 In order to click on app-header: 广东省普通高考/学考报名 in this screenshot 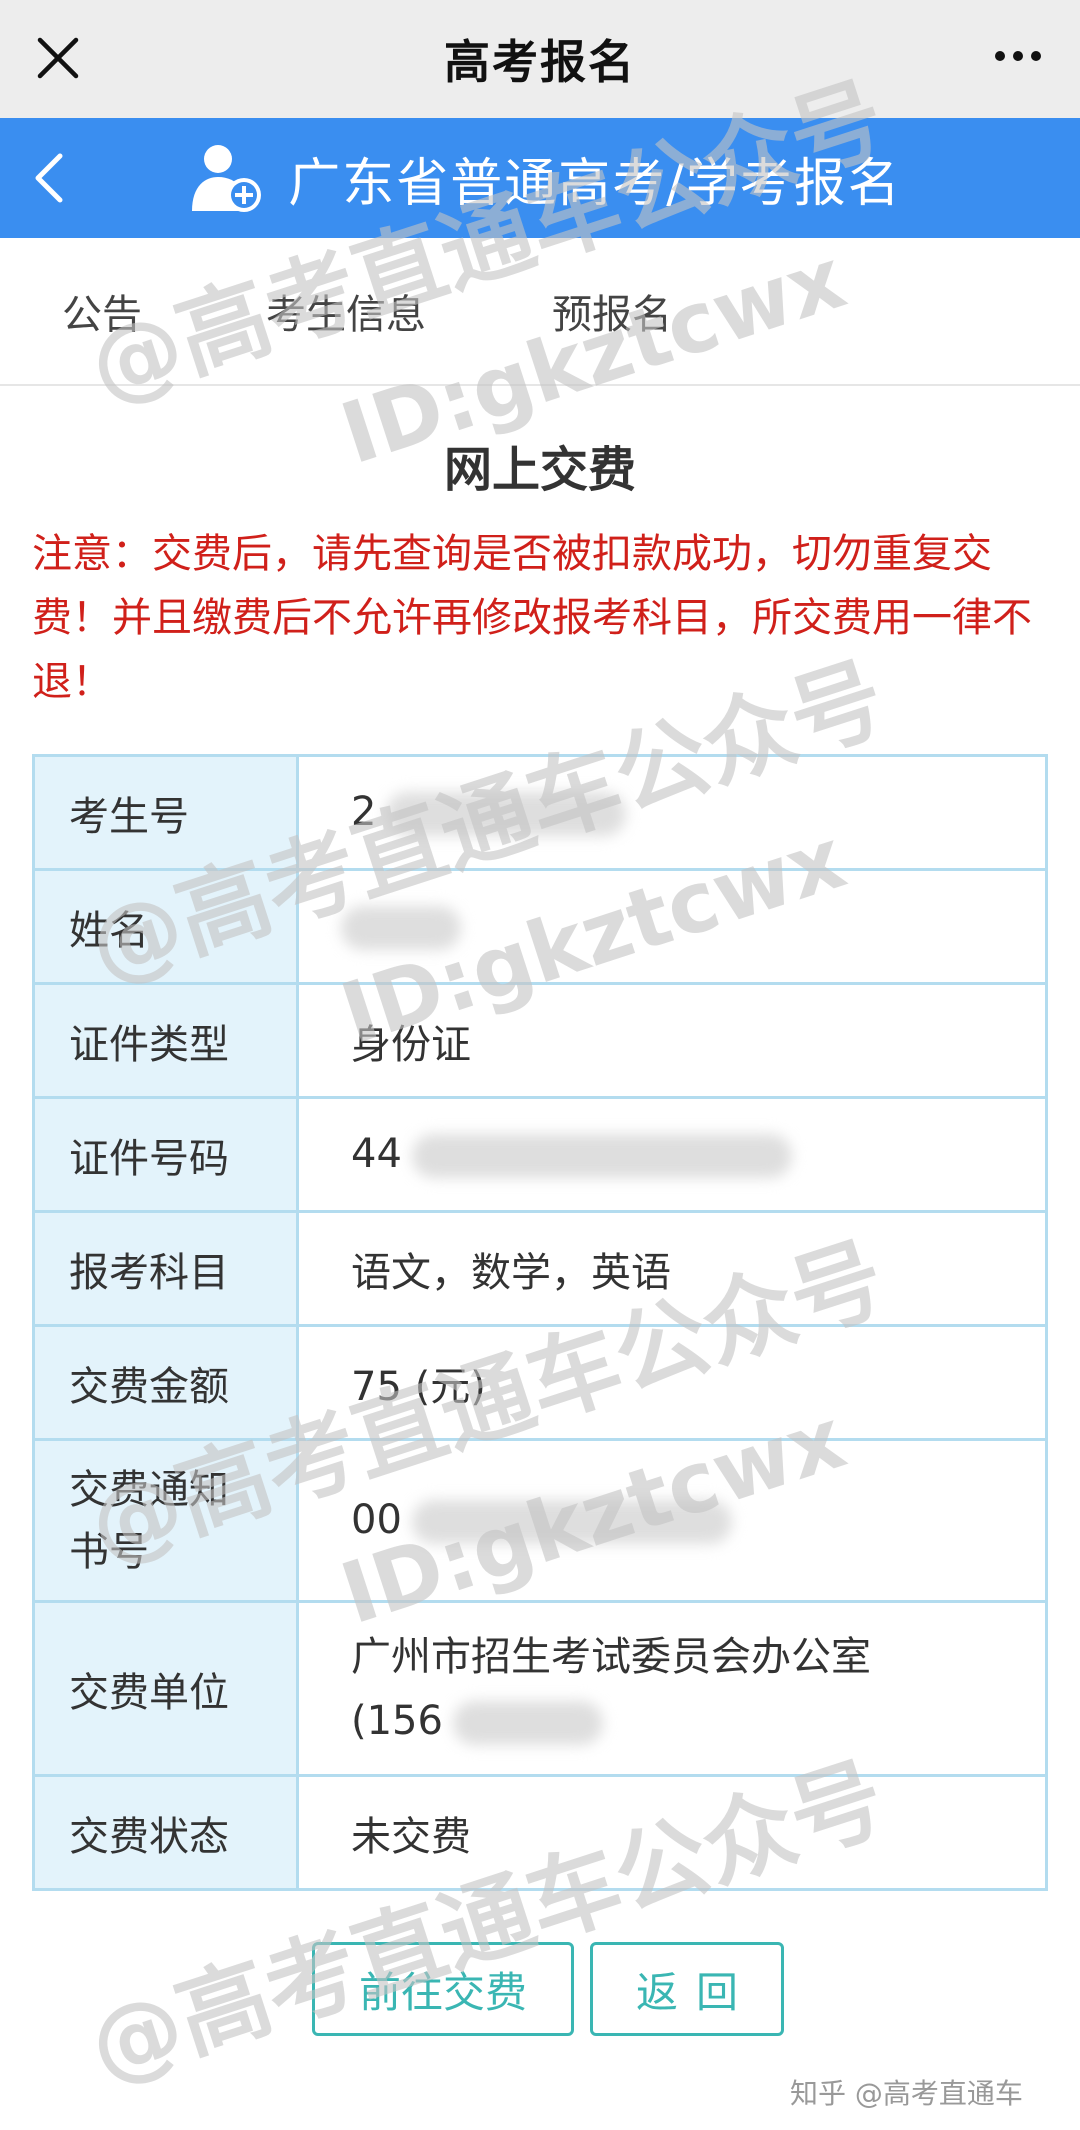, I will do `click(540, 178)`.